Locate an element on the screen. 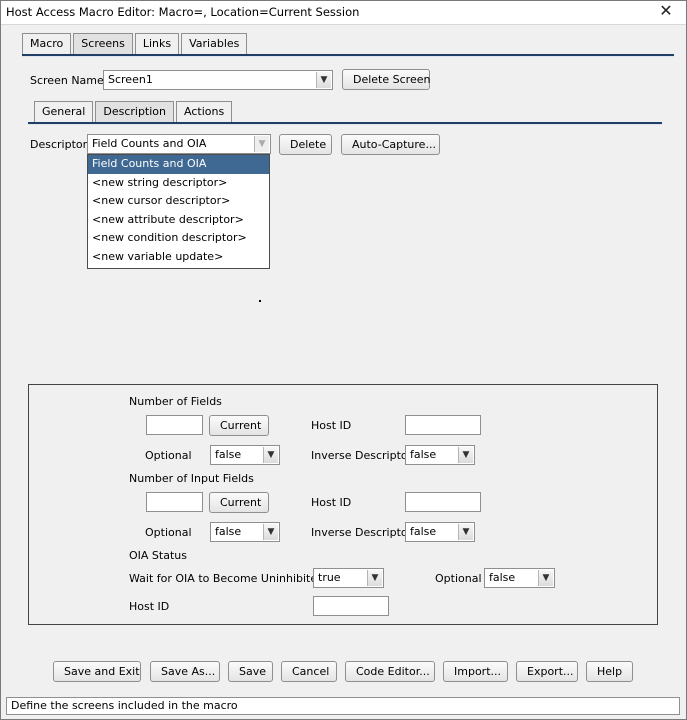  delete-screen-button: Delete Screen is located at coordinates (386, 79).